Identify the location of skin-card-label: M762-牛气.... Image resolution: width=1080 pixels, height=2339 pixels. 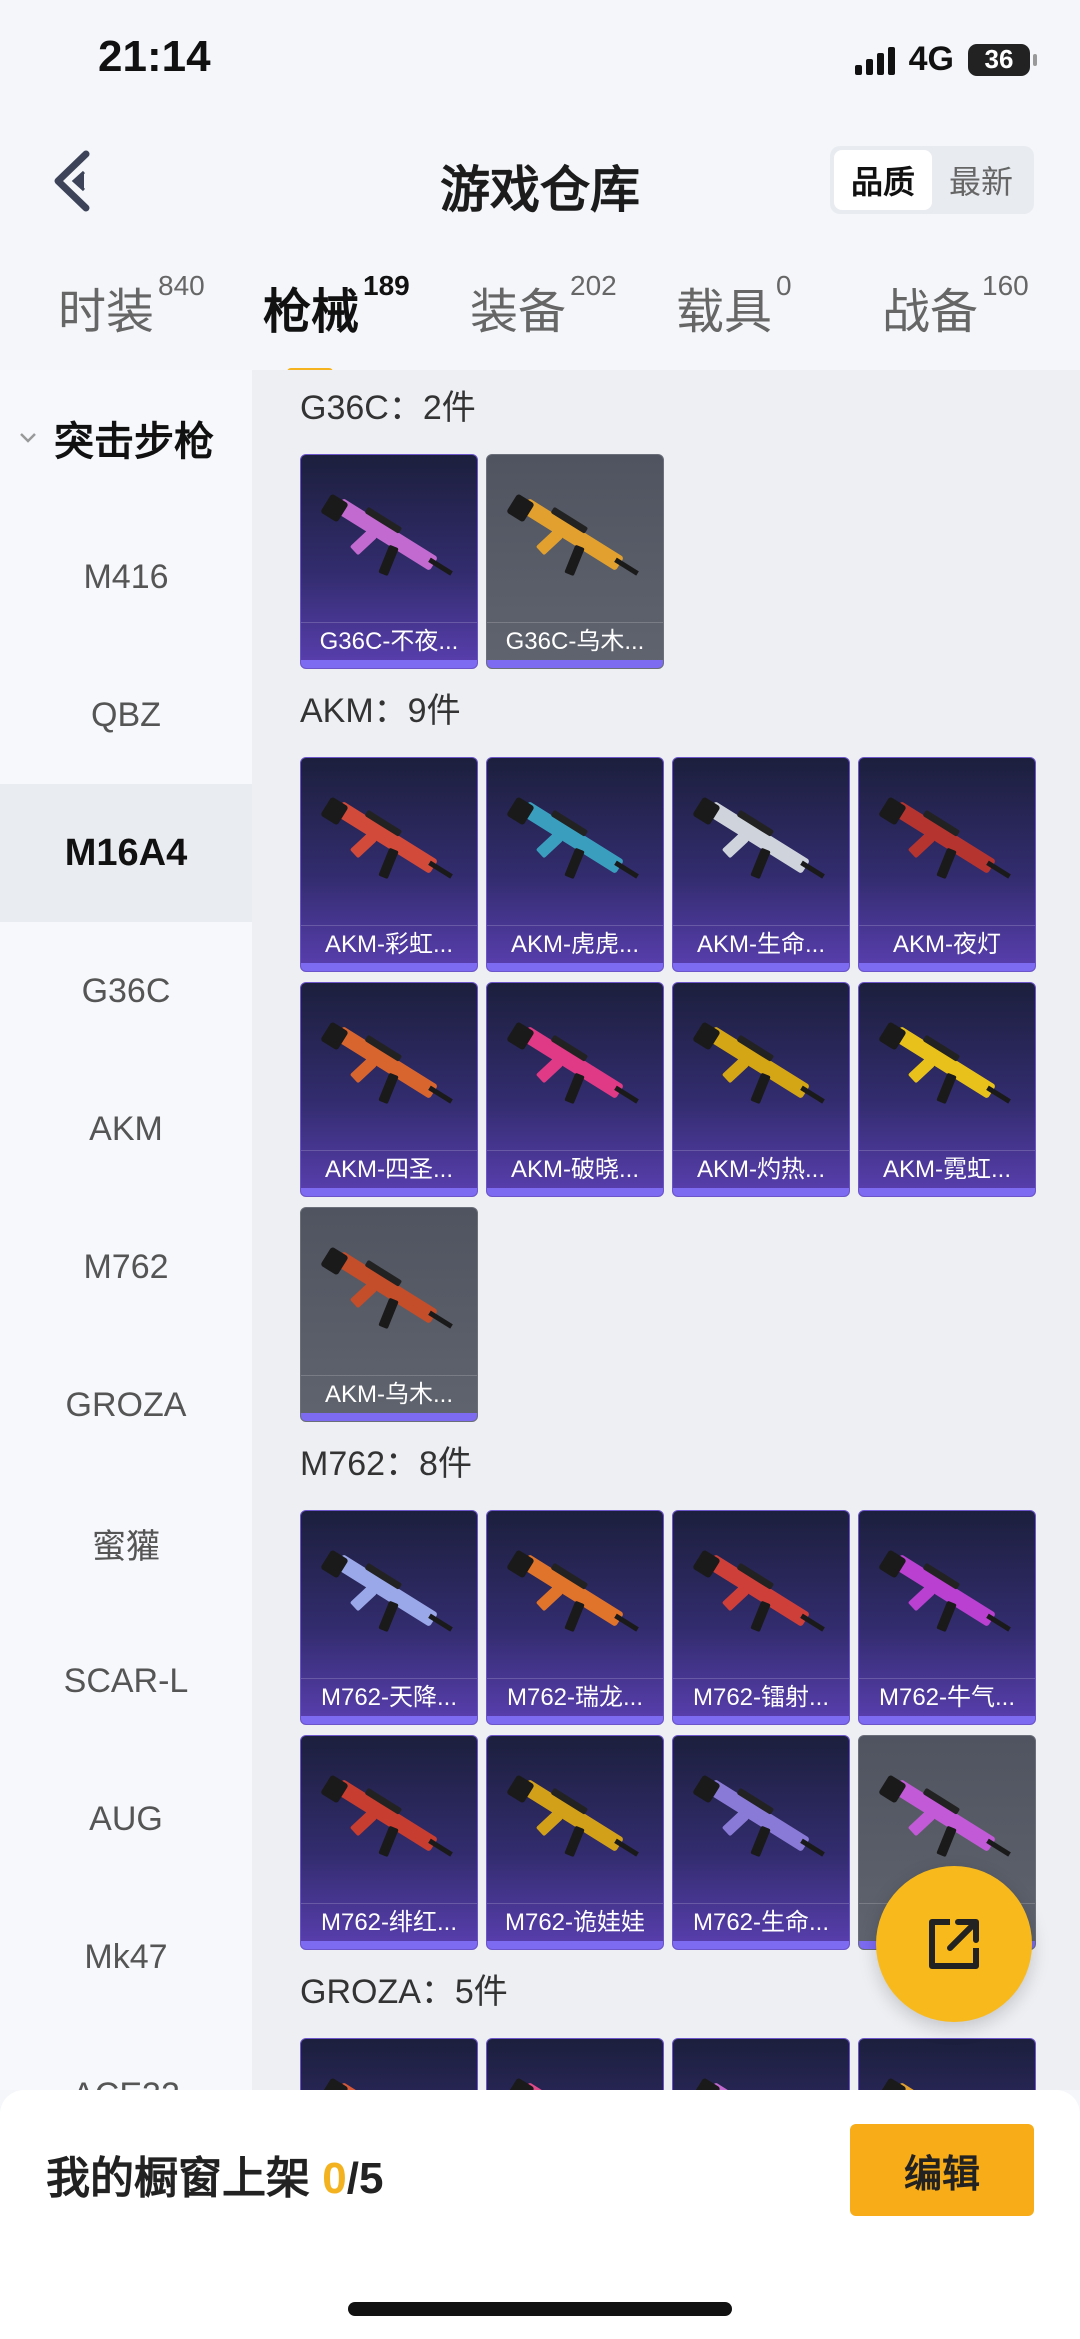
(947, 1697).